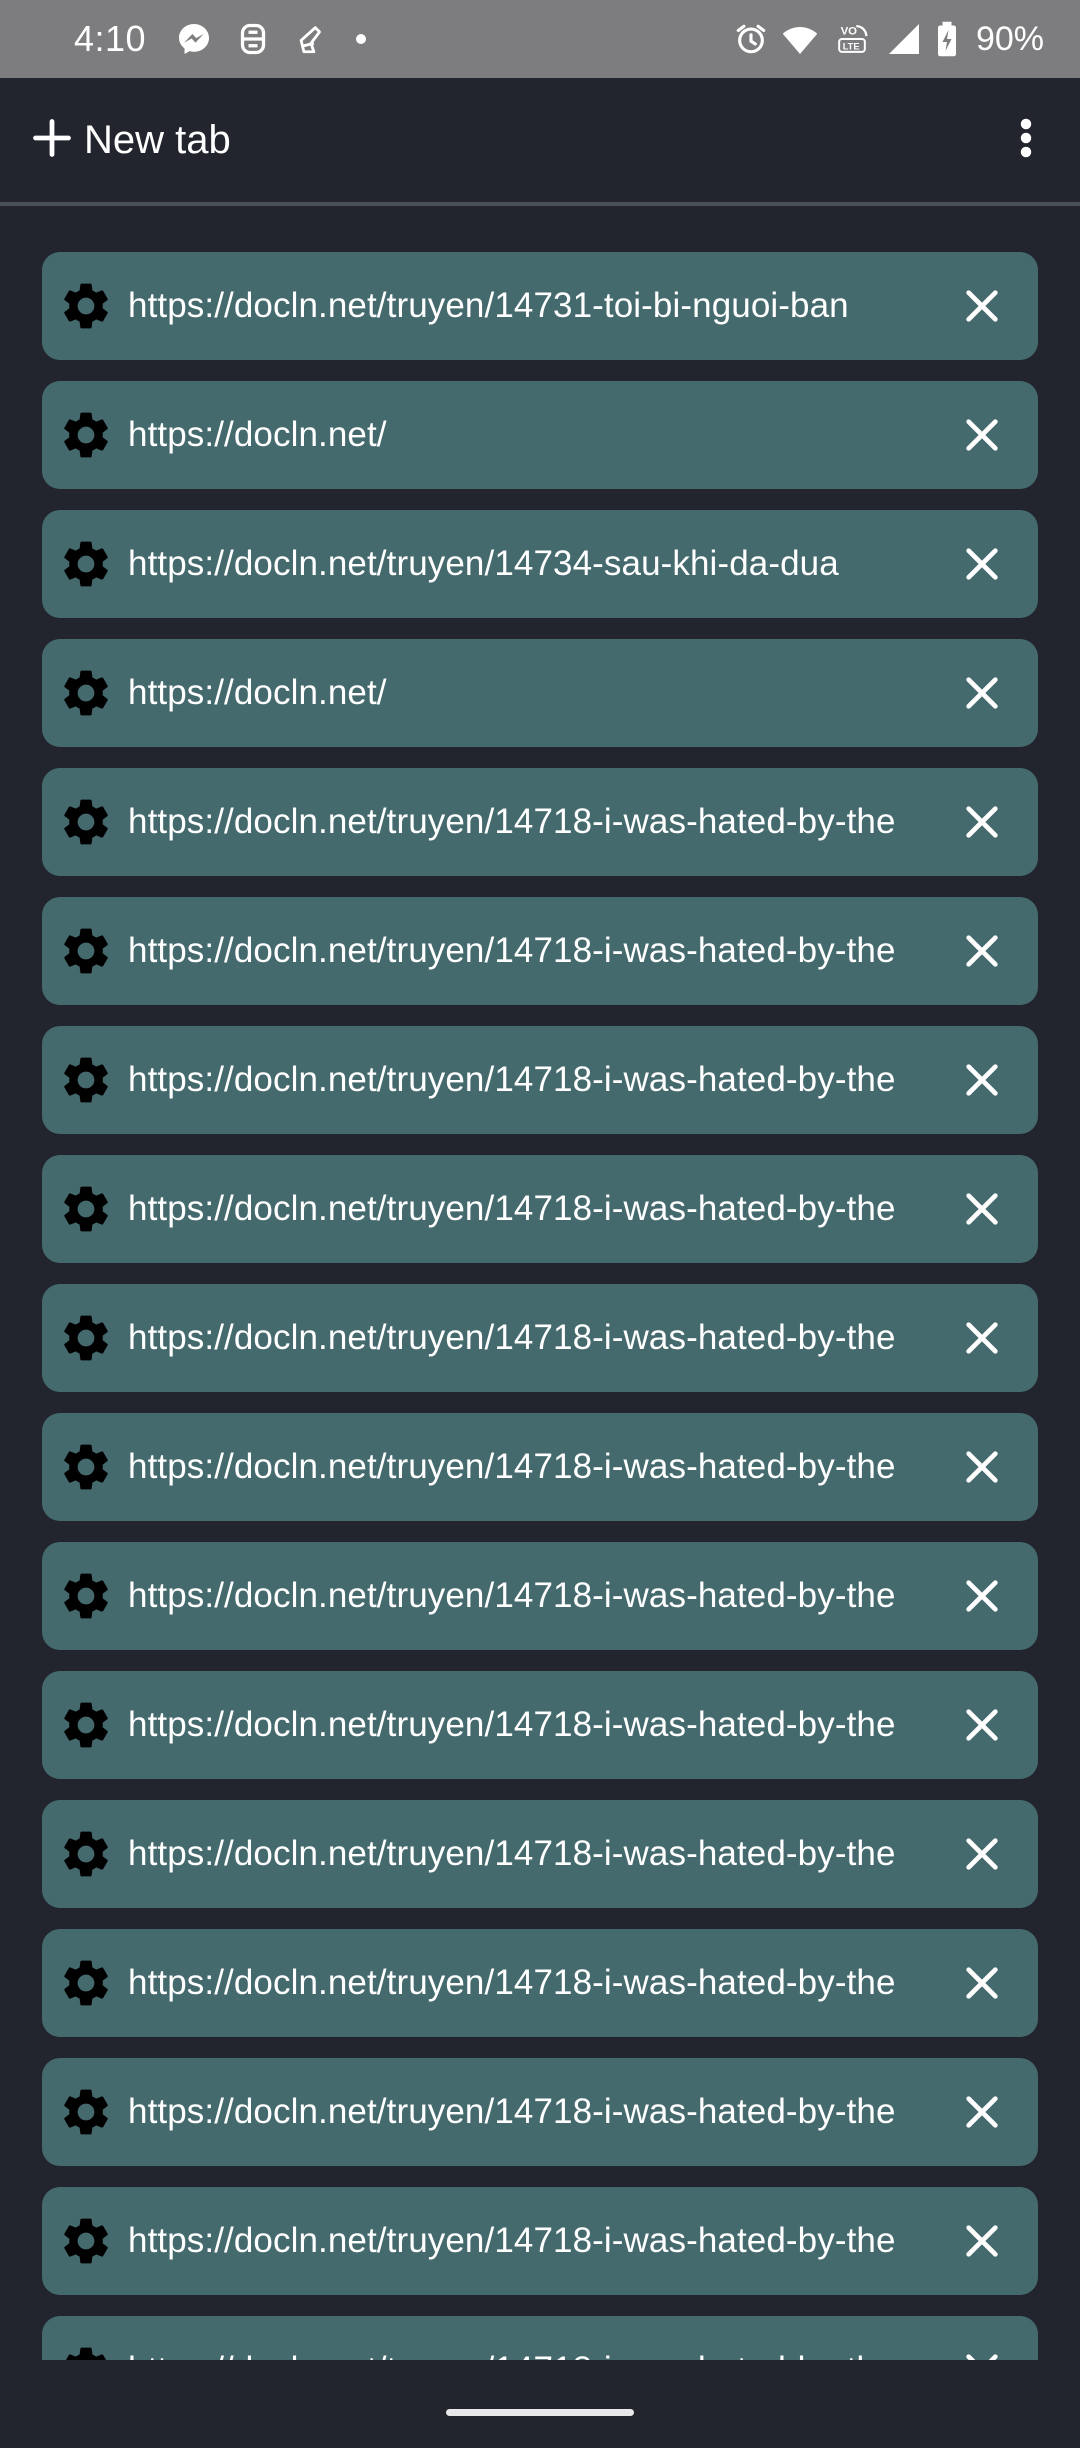 Image resolution: width=1080 pixels, height=2448 pixels. What do you see at coordinates (800, 39) in the screenshot?
I see `wifi-icon` at bounding box center [800, 39].